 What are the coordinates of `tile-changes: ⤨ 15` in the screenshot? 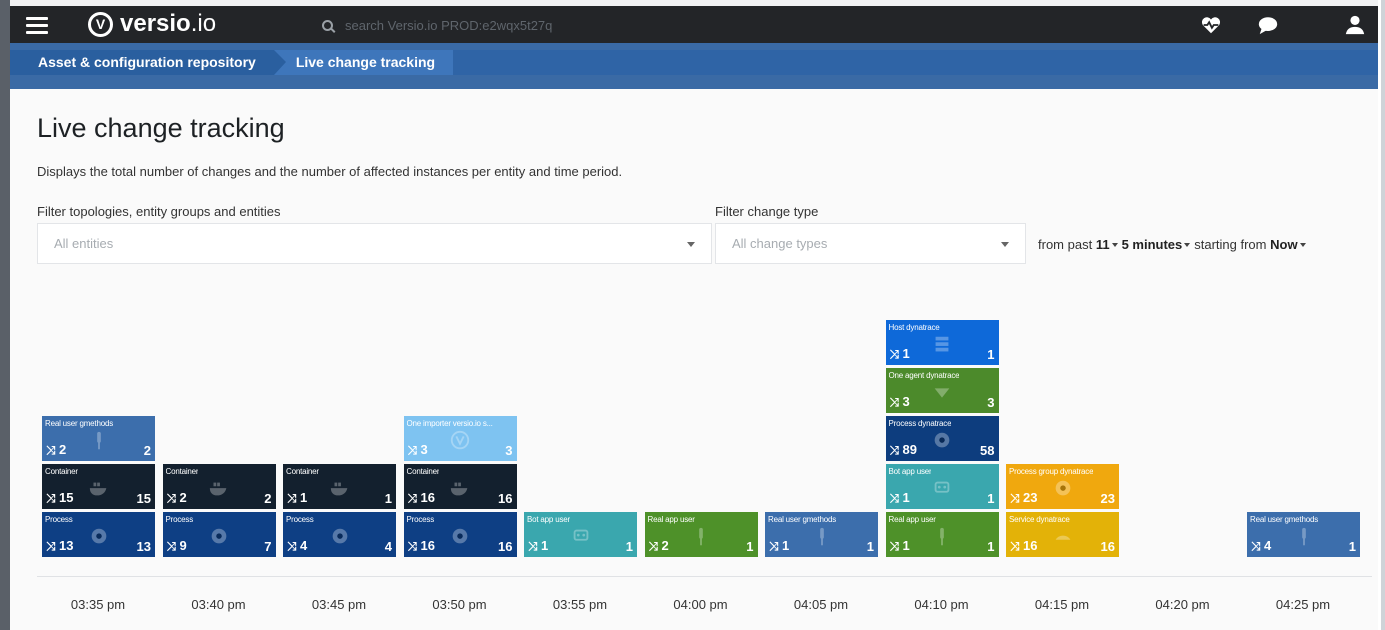 It's located at (59, 498).